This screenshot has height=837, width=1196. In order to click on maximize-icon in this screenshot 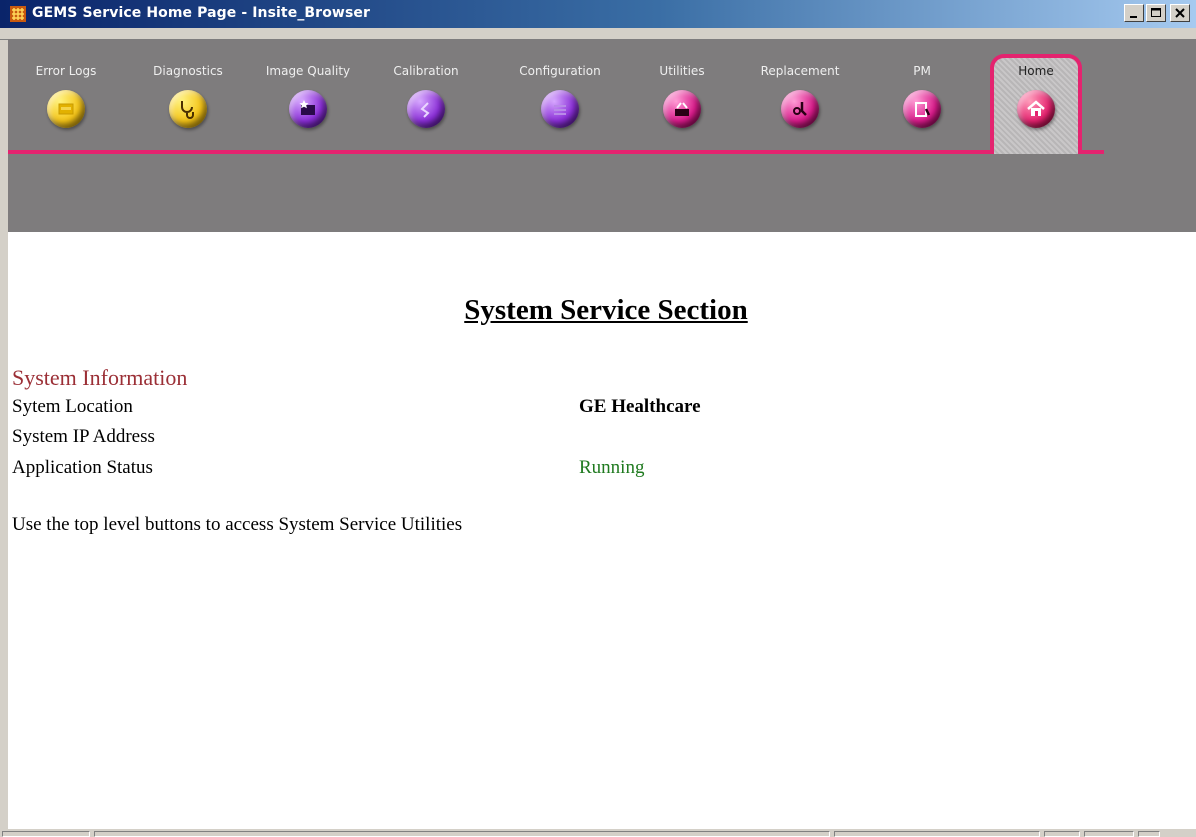, I will do `click(1156, 12)`.